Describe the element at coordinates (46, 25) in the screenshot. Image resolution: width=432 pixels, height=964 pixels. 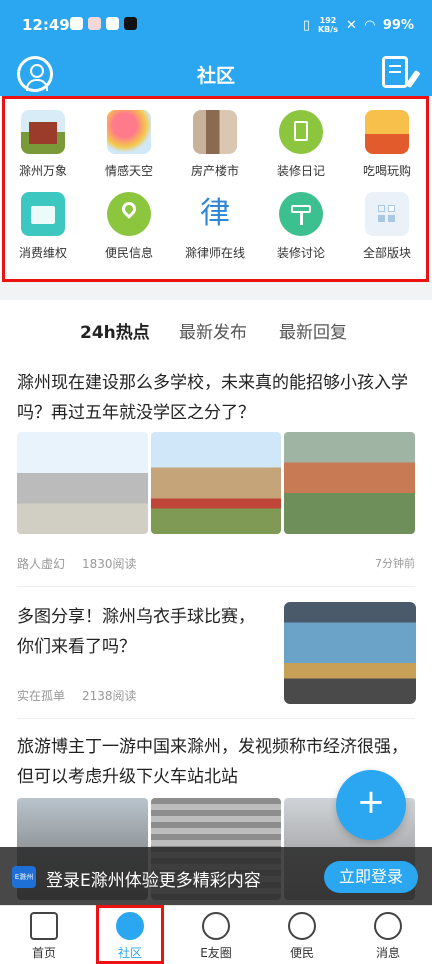
I see `status-time: 12:49` at that location.